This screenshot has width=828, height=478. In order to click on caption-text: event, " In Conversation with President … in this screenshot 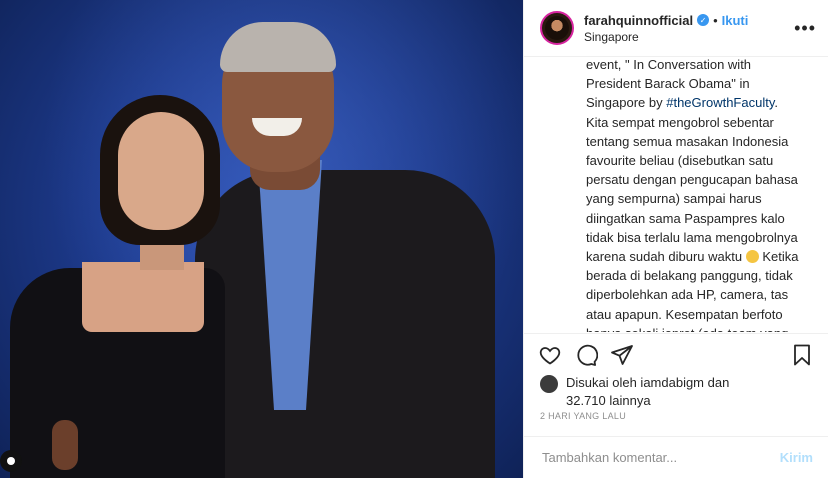, I will do `click(693, 194)`.